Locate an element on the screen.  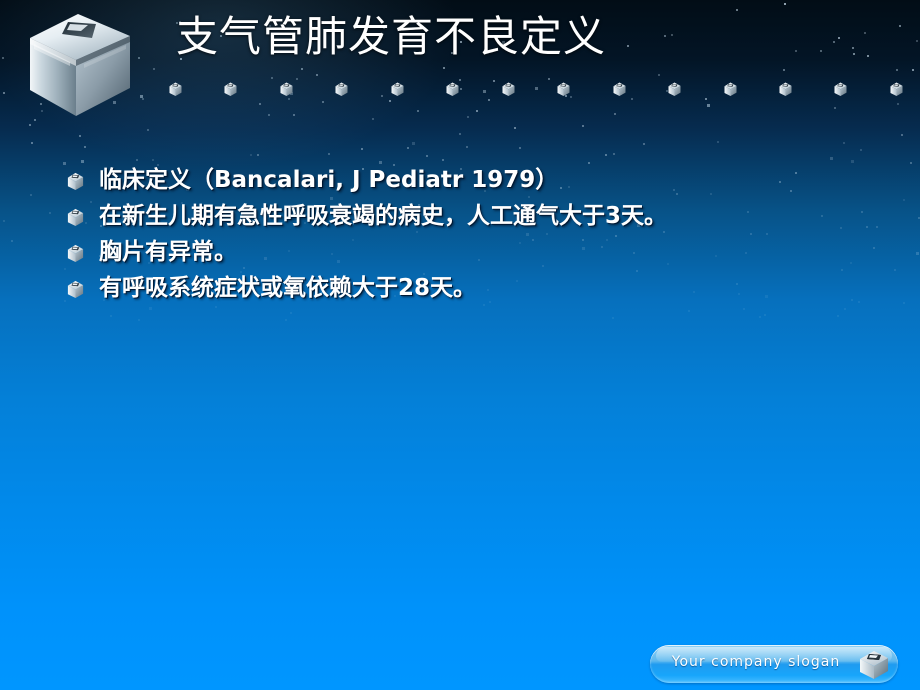
slide-title: 支气管肺发育不良定义 is located at coordinates (391, 36).